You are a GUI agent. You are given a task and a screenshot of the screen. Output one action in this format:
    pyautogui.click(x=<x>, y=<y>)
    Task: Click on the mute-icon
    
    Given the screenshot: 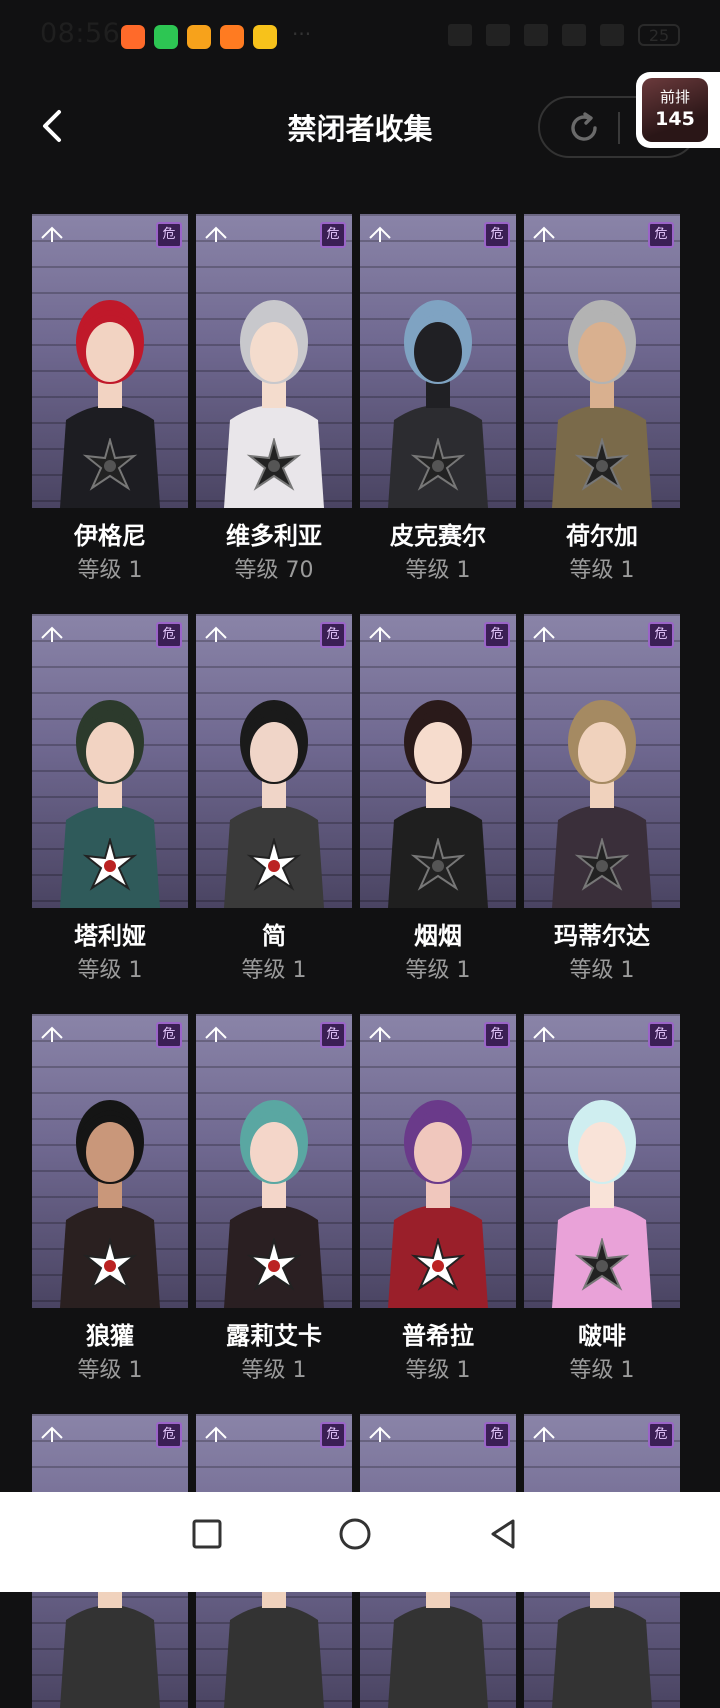 What is the action you would take?
    pyautogui.click(x=498, y=35)
    